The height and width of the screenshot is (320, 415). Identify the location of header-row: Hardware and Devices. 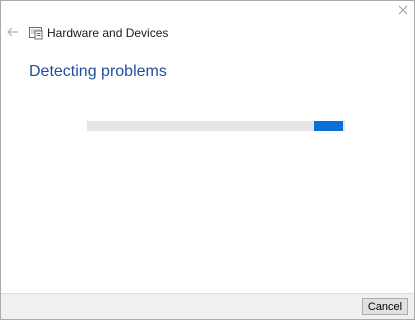
(151, 33).